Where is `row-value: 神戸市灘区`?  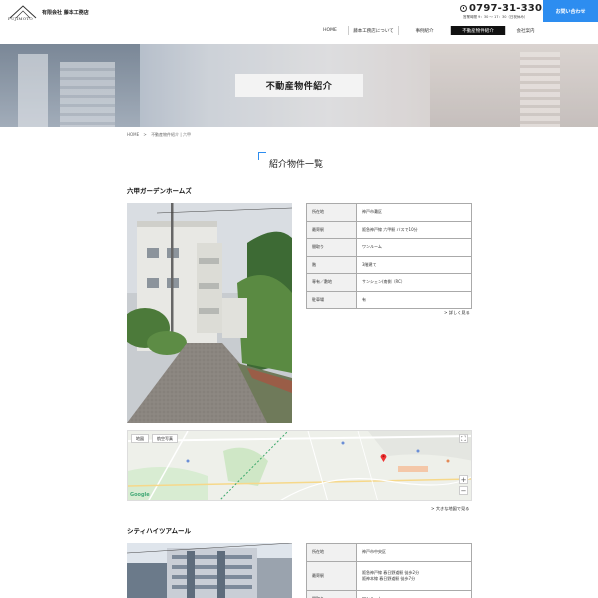
row-value: 神戸市灘区 is located at coordinates (414, 212).